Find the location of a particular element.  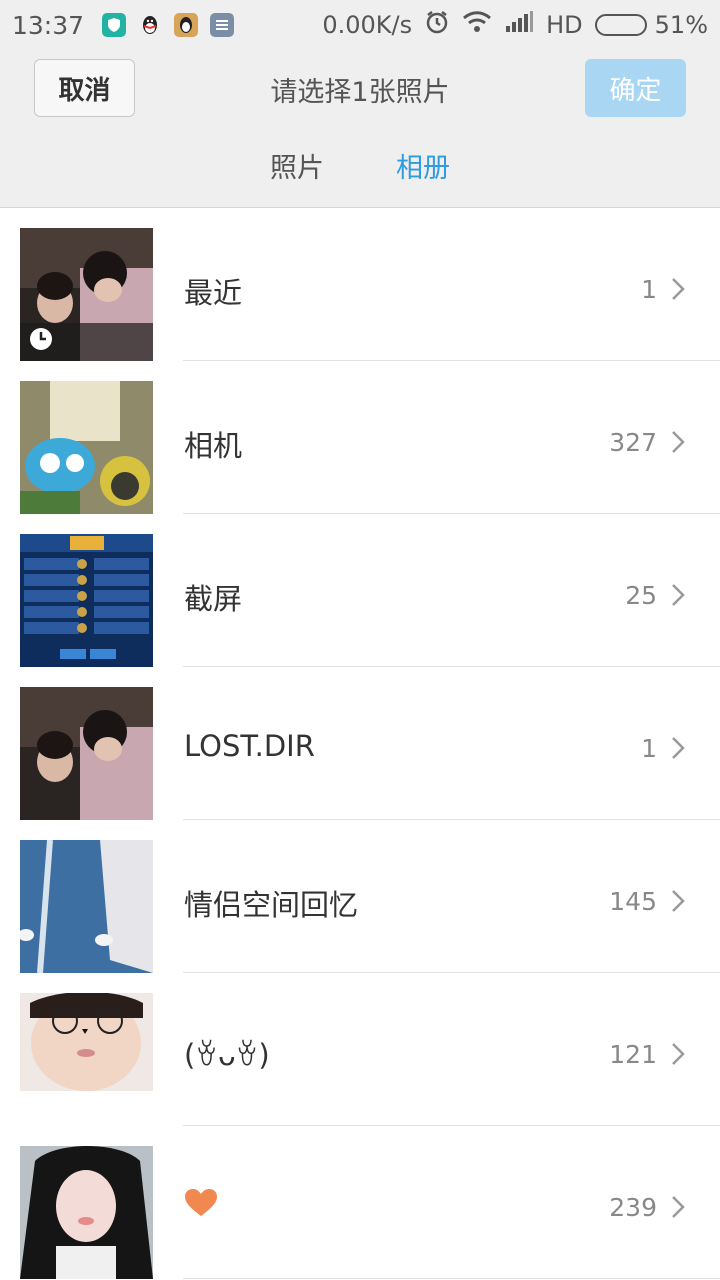

tab-bar: 照片 相册 is located at coordinates (360, 165).